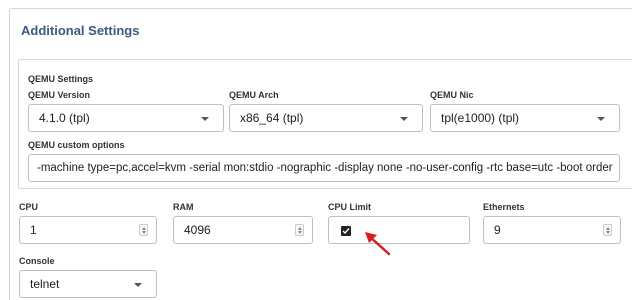  Describe the element at coordinates (33, 230) in the screenshot. I see `cpu-value: 1` at that location.